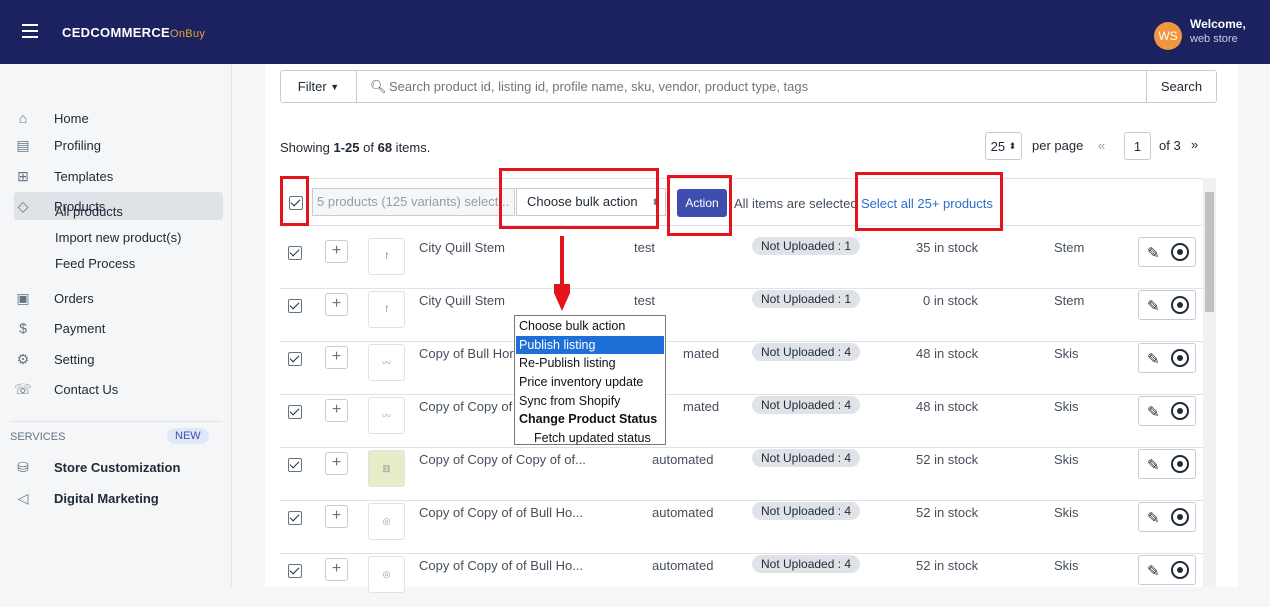 Image resolution: width=1270 pixels, height=607 pixels. What do you see at coordinates (95, 263) in the screenshot?
I see `sidebar-sub-feed-process: Feed Process` at bounding box center [95, 263].